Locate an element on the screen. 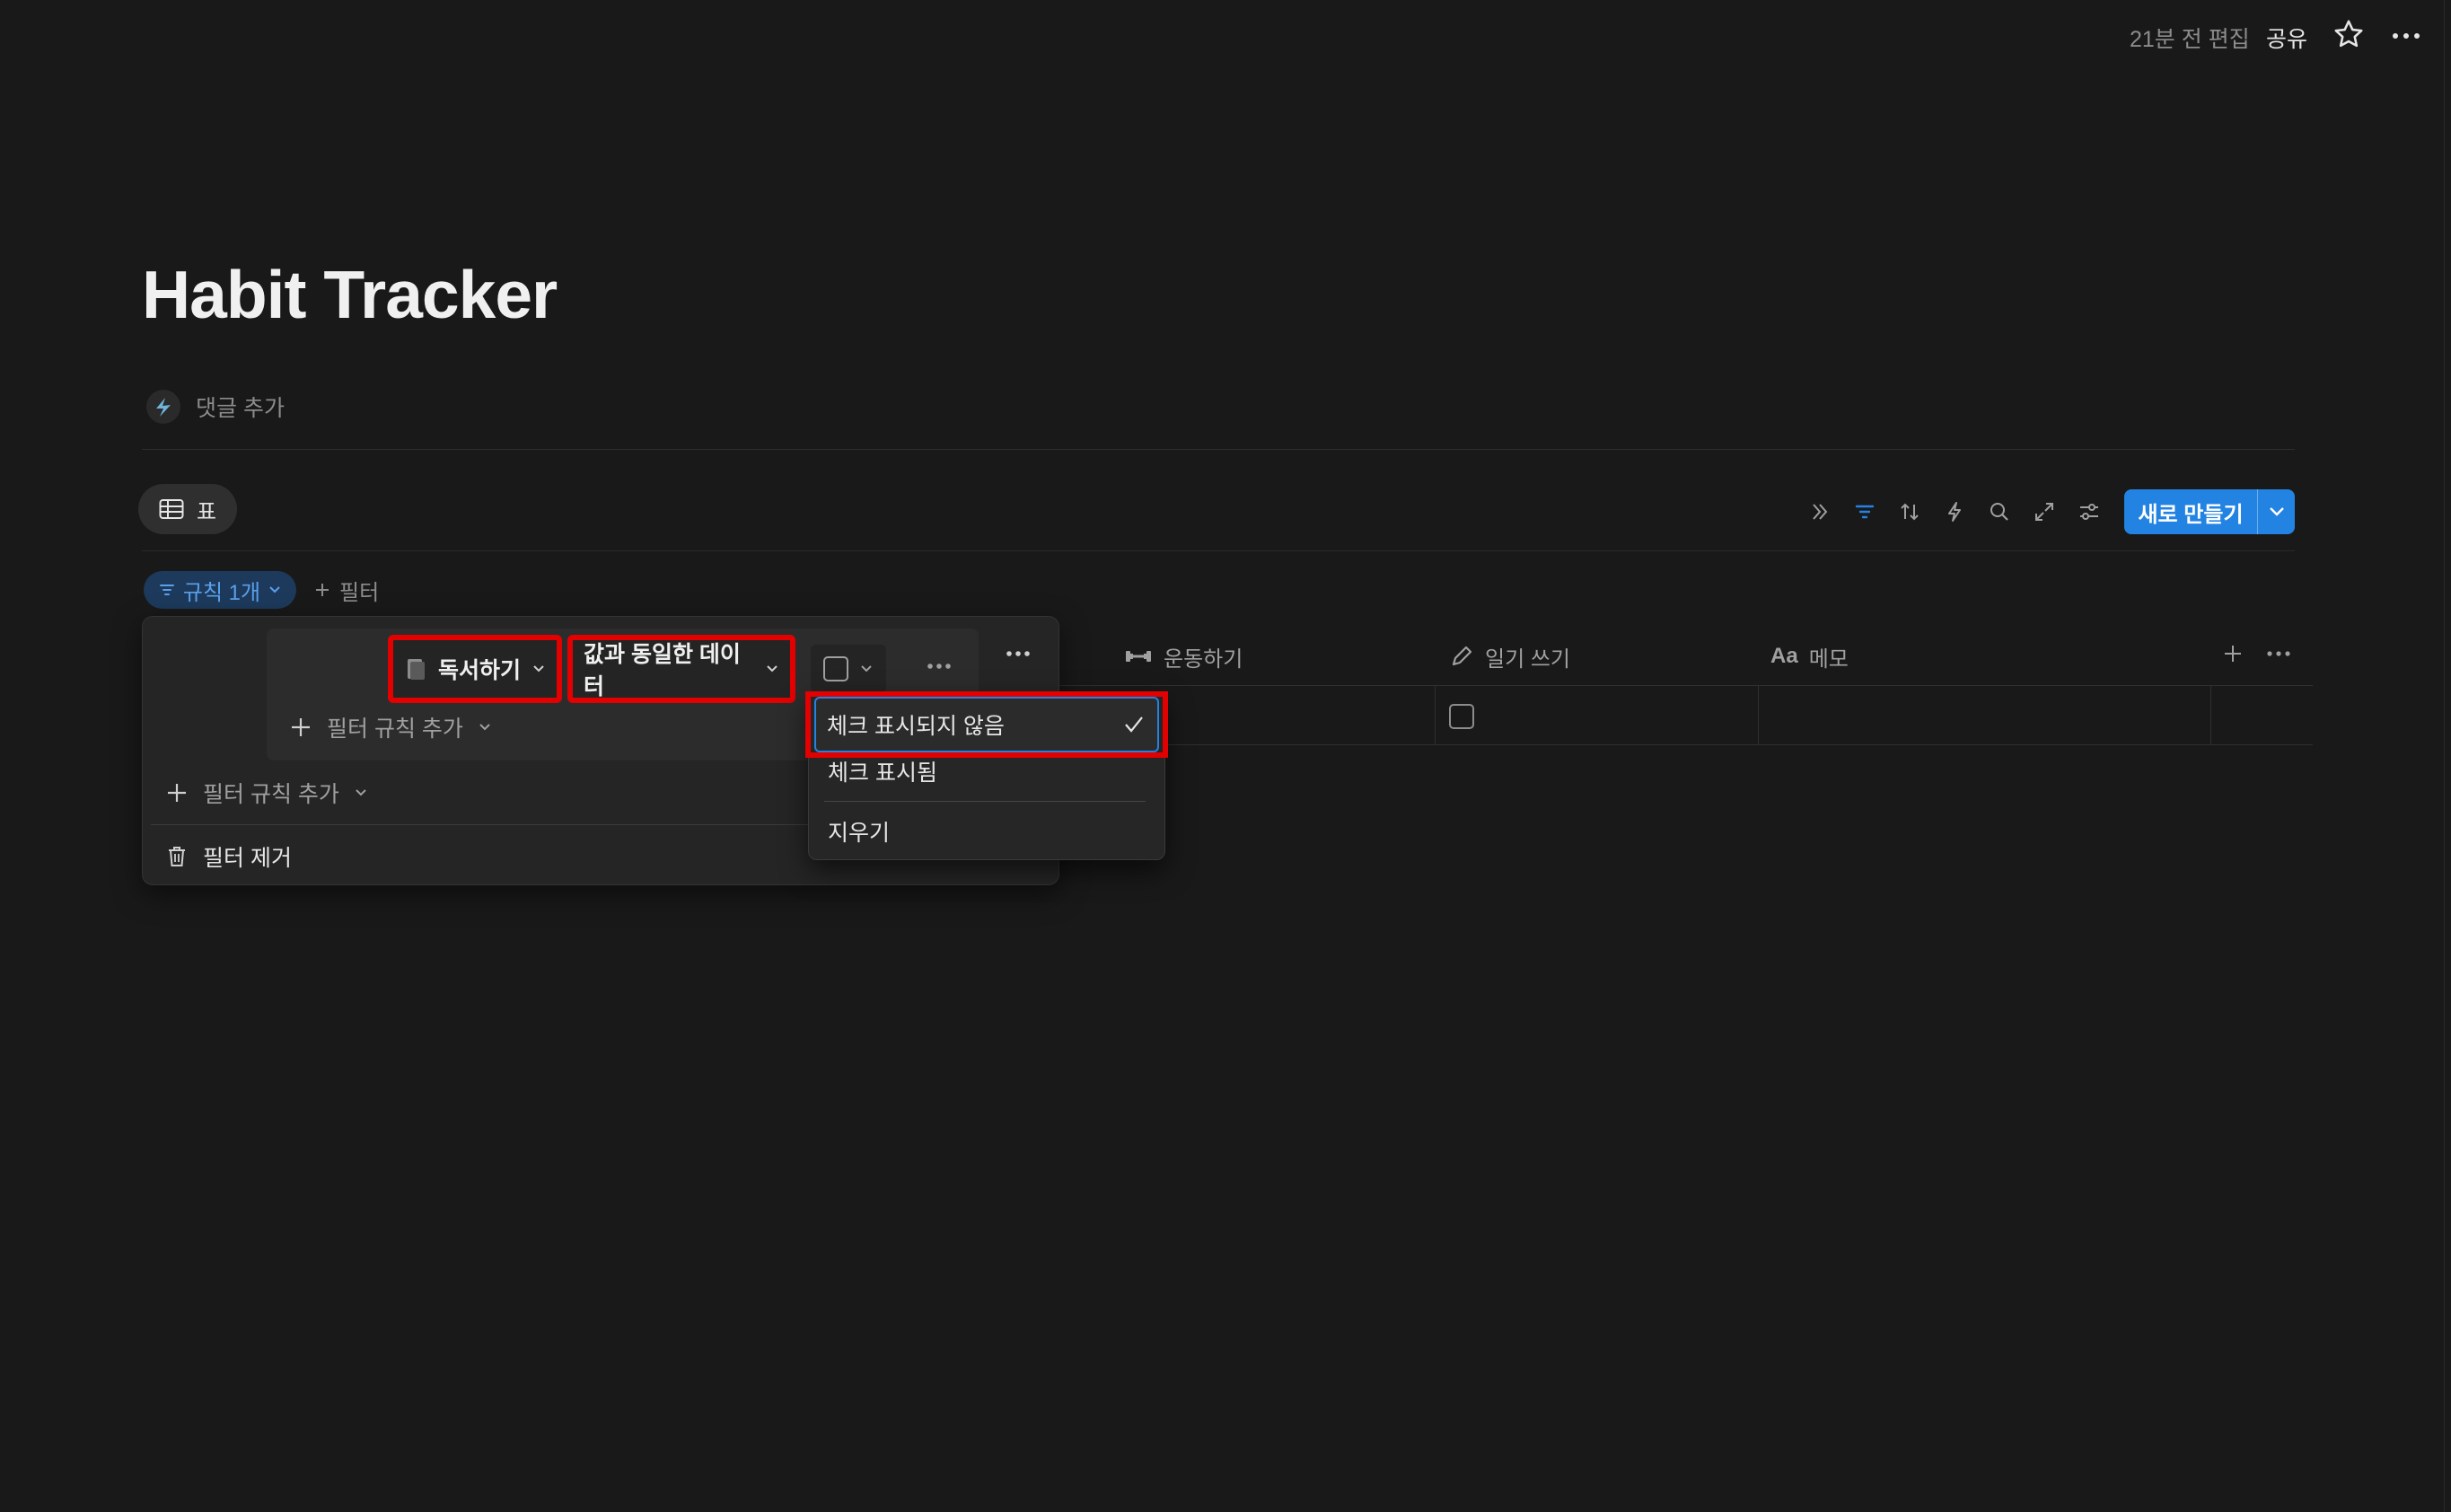 Image resolution: width=2451 pixels, height=1512 pixels. expand-icon is located at coordinates (2044, 512).